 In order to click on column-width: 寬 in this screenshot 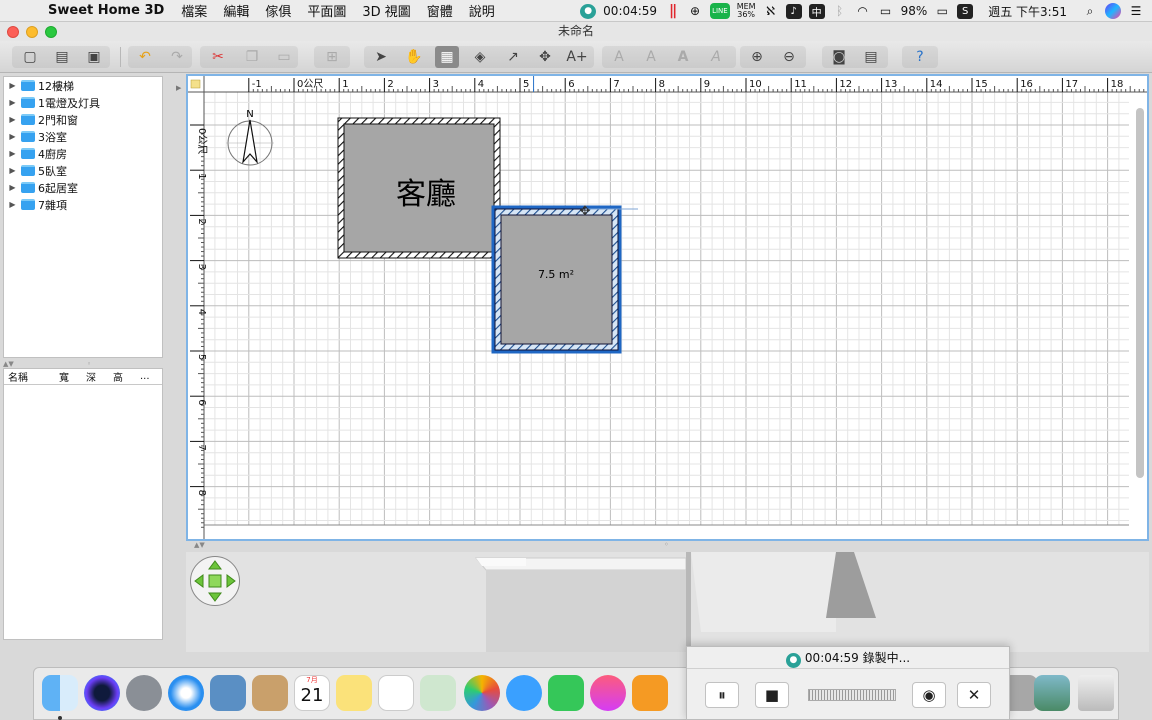, I will do `click(72, 376)`.